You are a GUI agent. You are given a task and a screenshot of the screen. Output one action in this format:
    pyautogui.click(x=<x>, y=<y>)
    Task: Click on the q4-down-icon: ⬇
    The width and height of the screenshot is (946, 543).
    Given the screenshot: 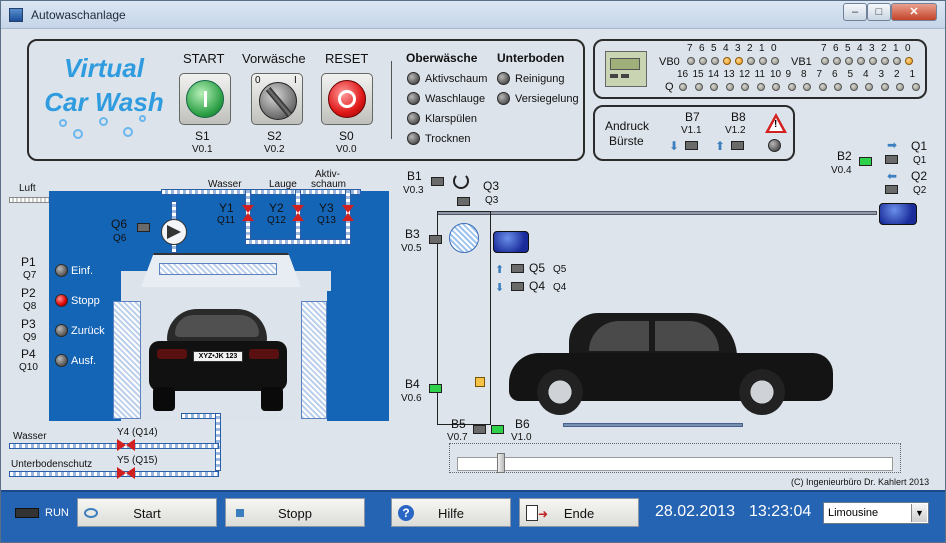 What is the action you would take?
    pyautogui.click(x=500, y=288)
    